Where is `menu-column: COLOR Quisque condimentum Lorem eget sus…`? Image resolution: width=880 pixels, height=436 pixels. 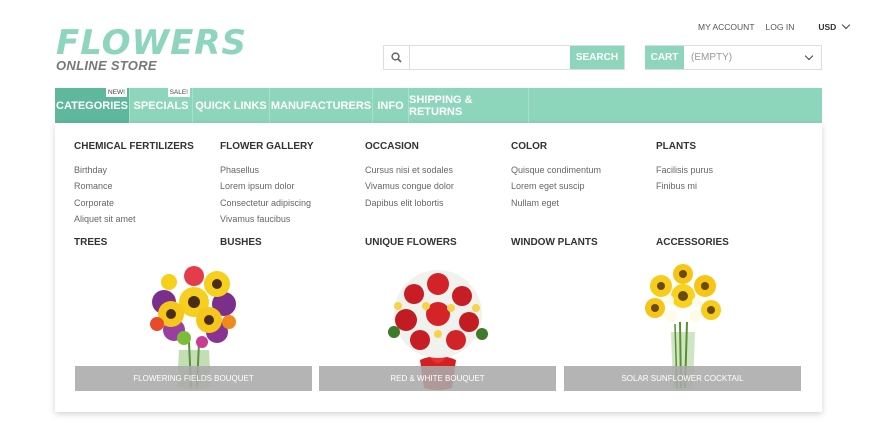 menu-column: COLOR Quisque condimentum Lorem eget sus… is located at coordinates (556, 176).